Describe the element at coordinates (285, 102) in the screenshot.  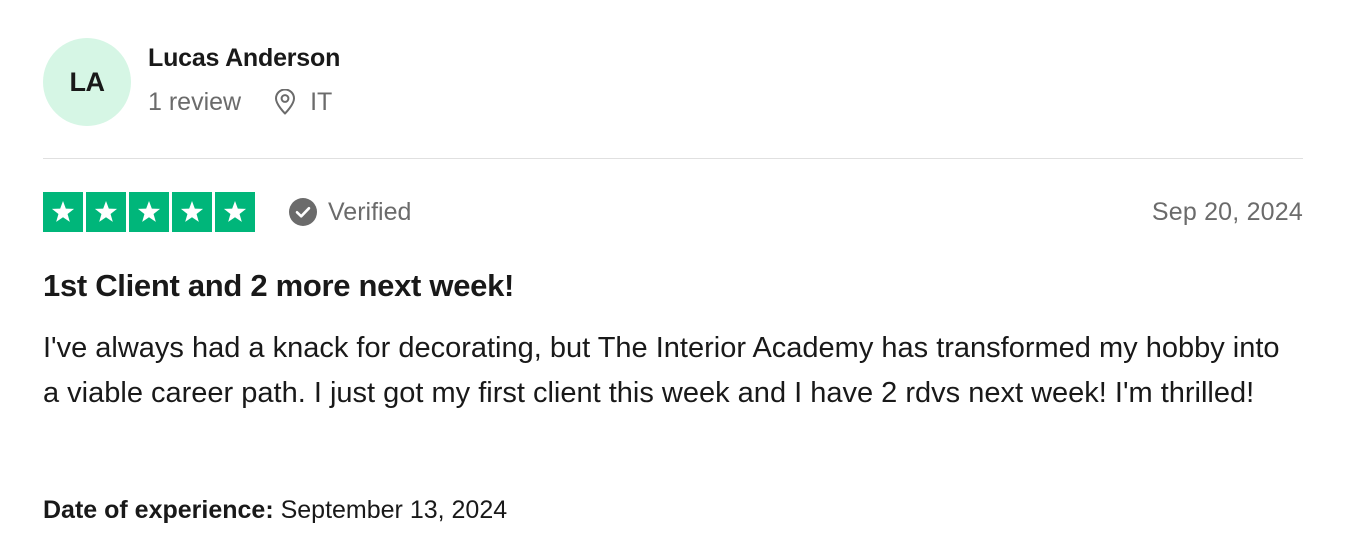
I see `location-pin-icon` at that location.